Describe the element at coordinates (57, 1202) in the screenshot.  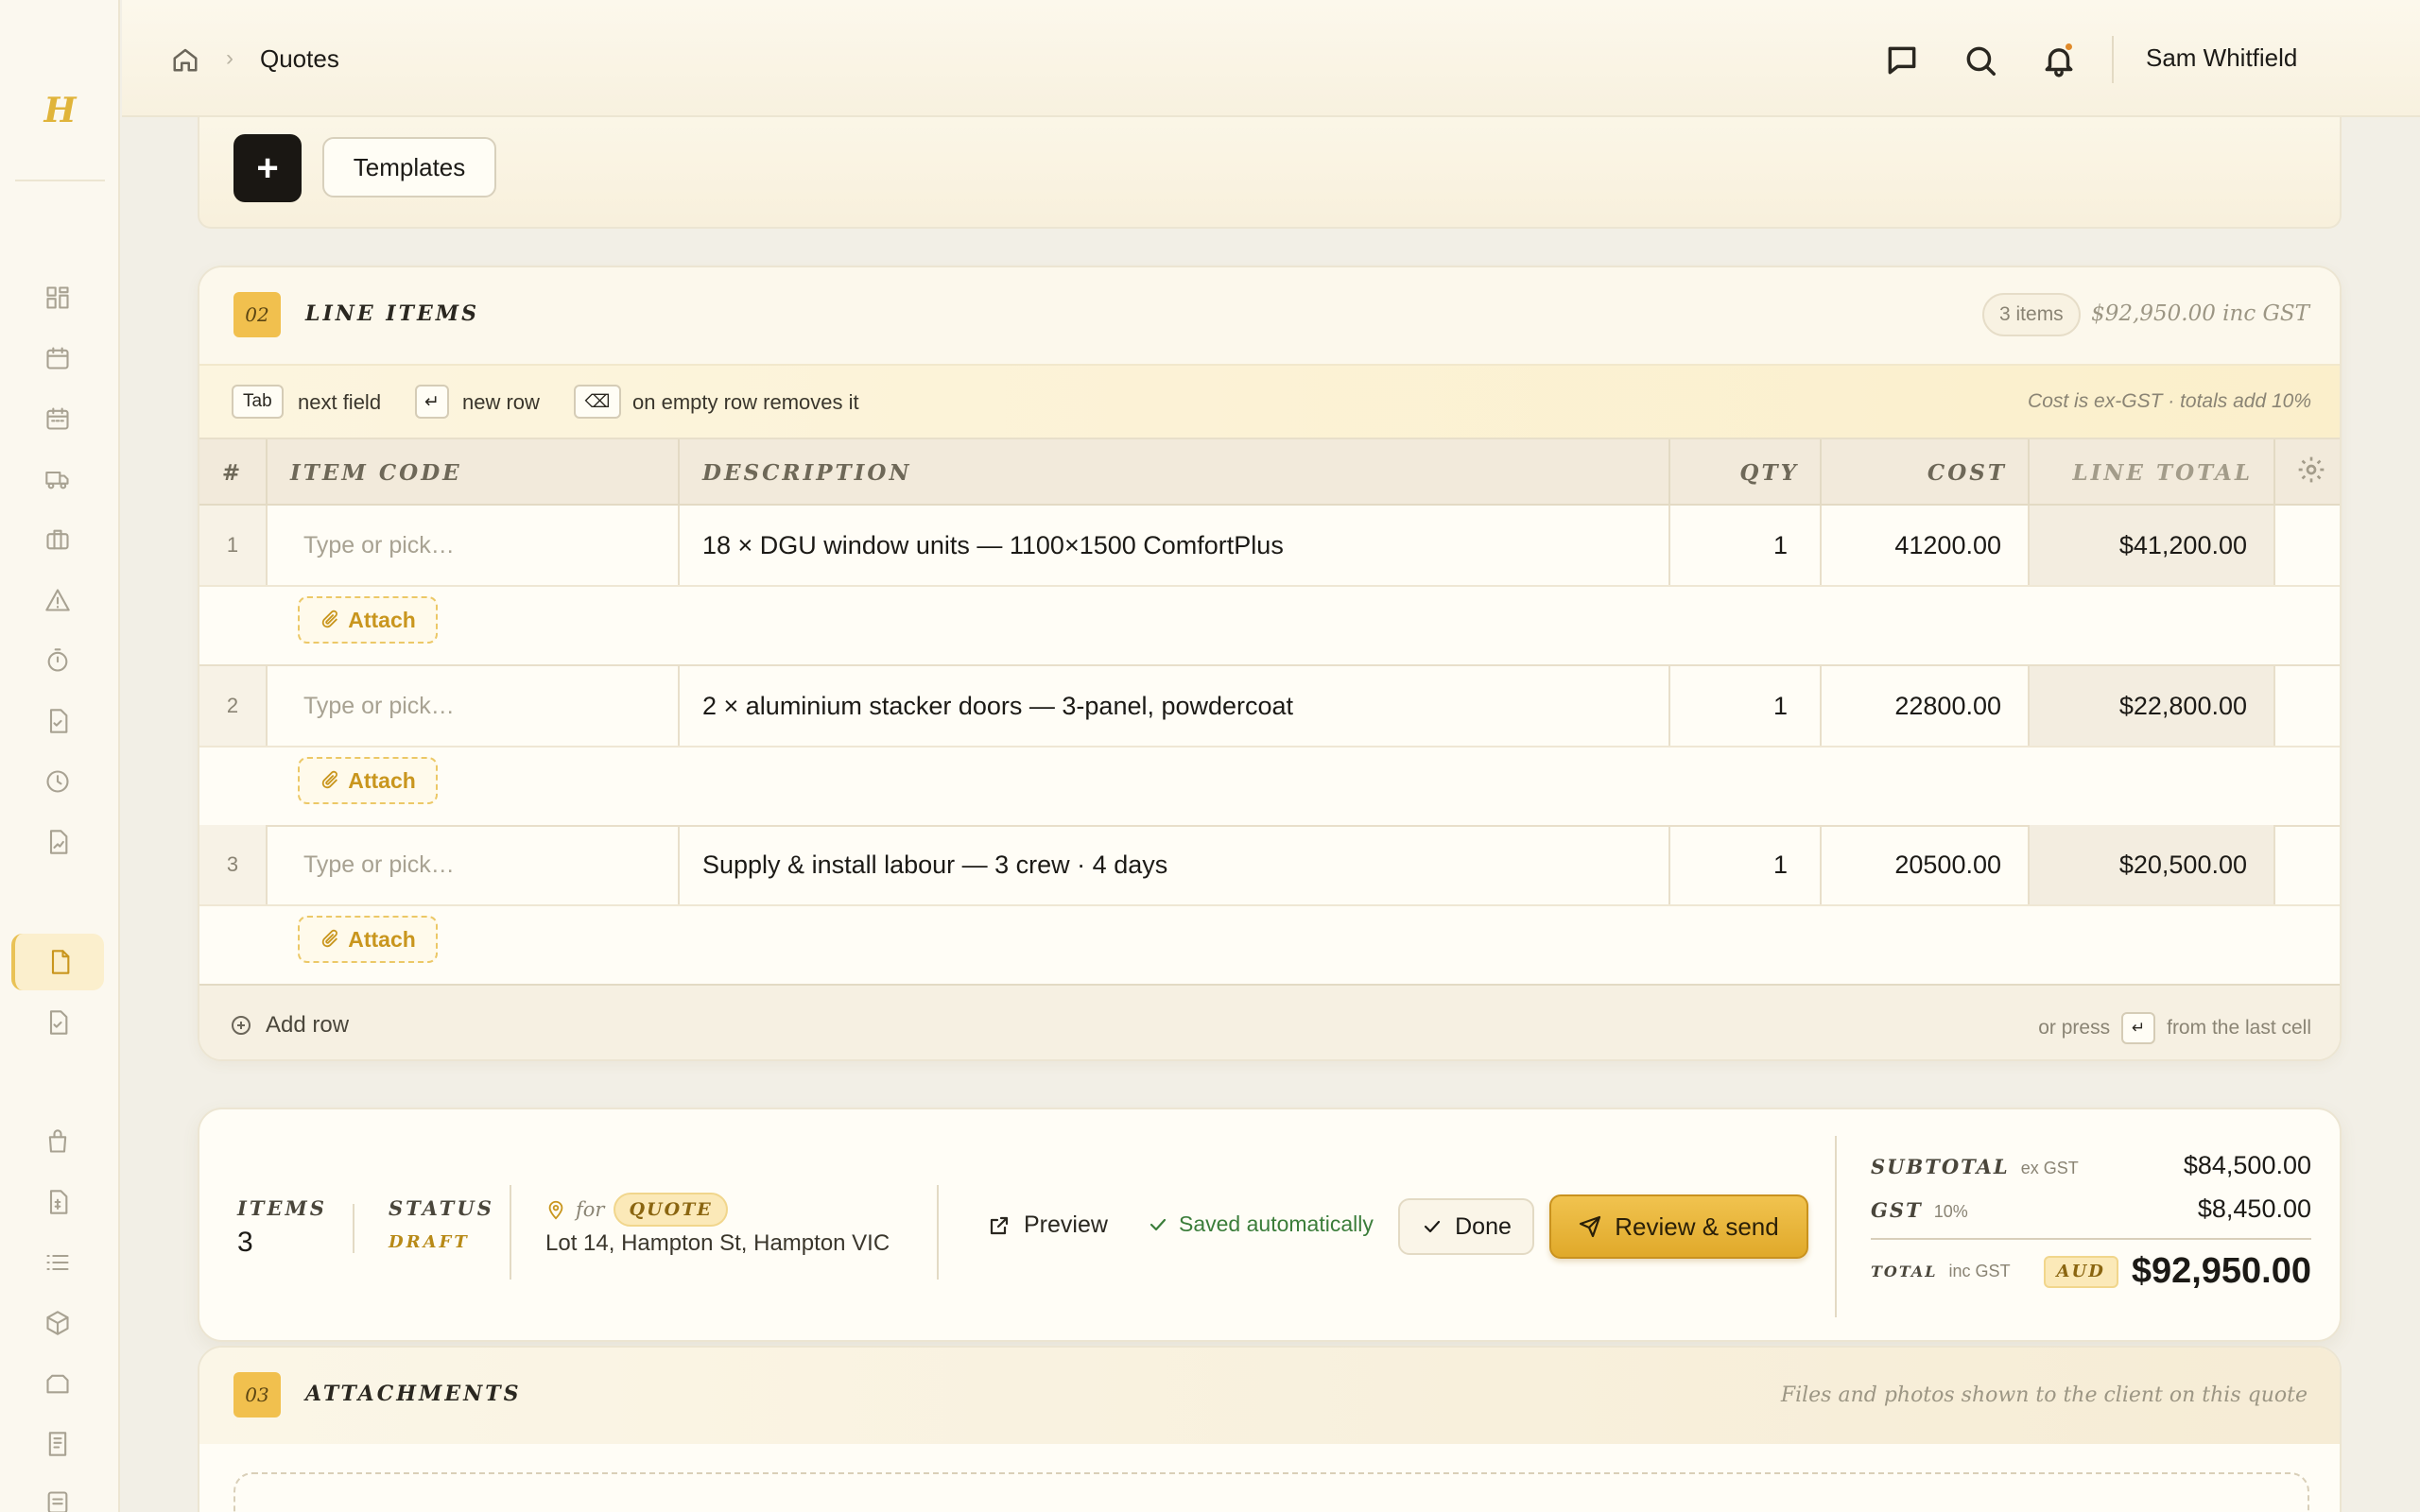
I see `file-dollar-icon` at that location.